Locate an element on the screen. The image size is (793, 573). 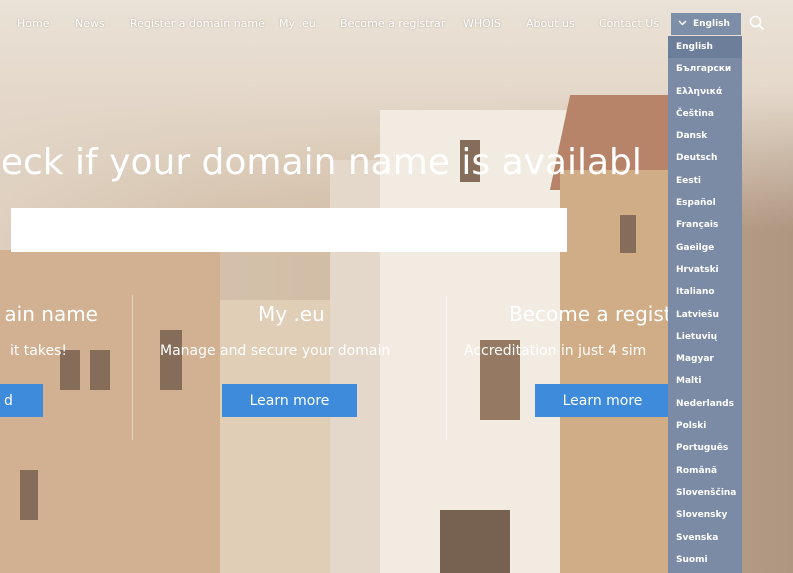
language-selector: English is located at coordinates (706, 24).